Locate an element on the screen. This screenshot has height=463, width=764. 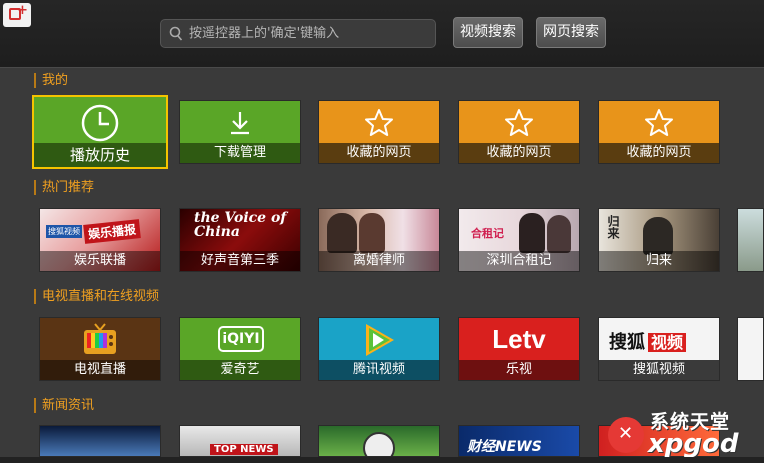
letv-logo: Letv is located at coordinates (519, 339).